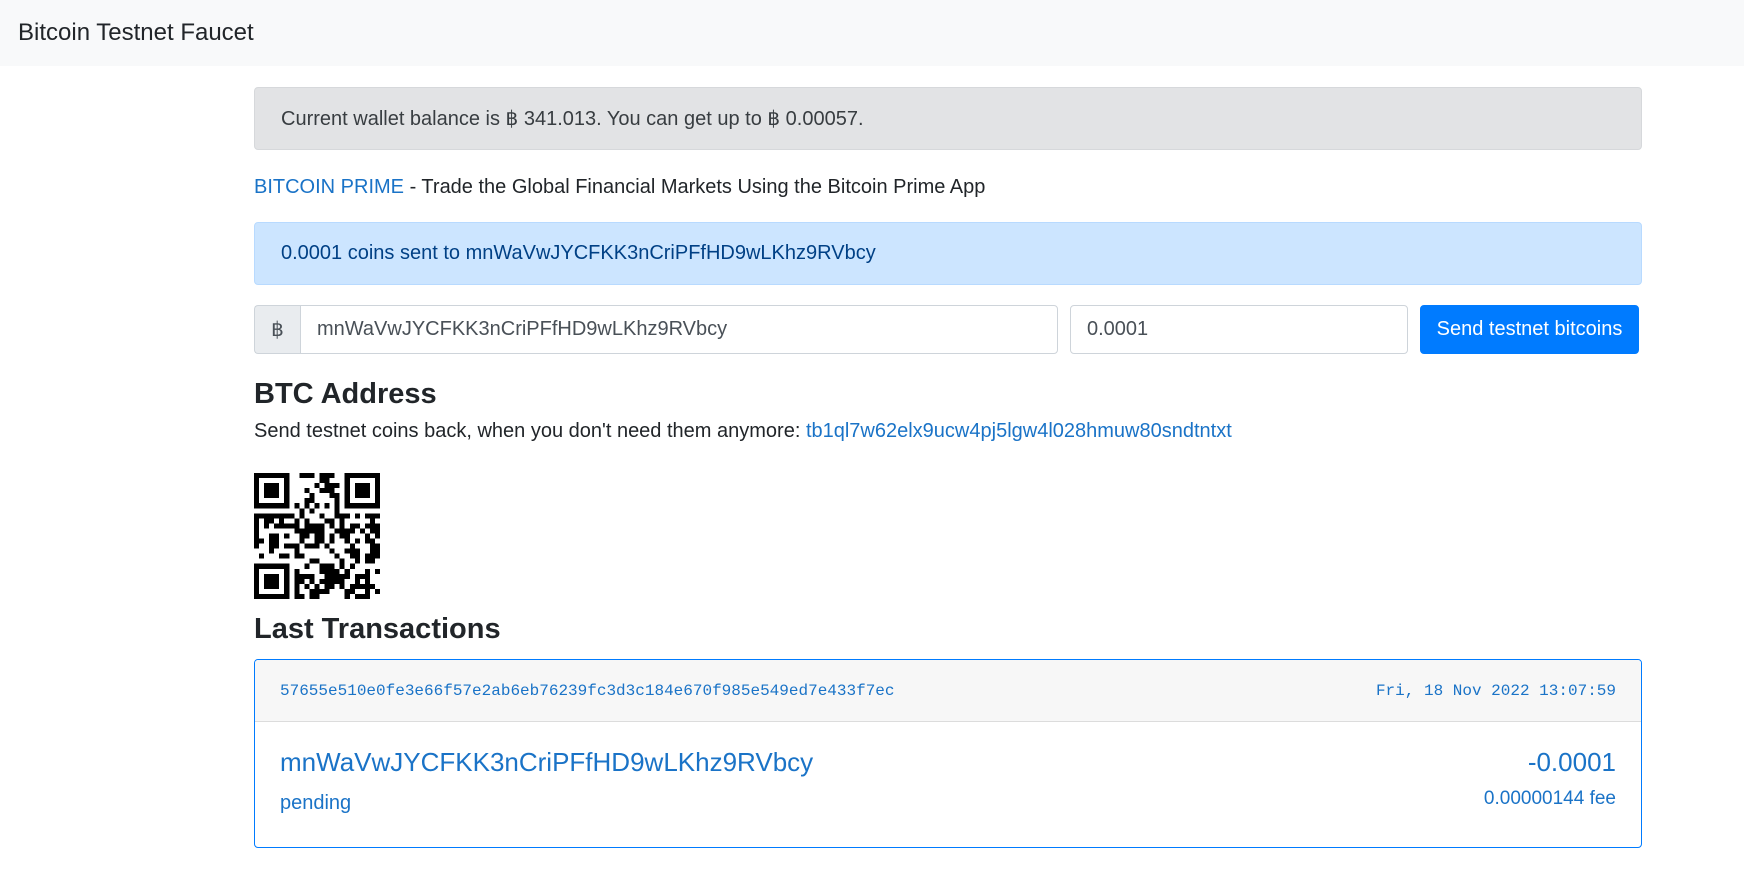  I want to click on address-input, so click(679, 329).